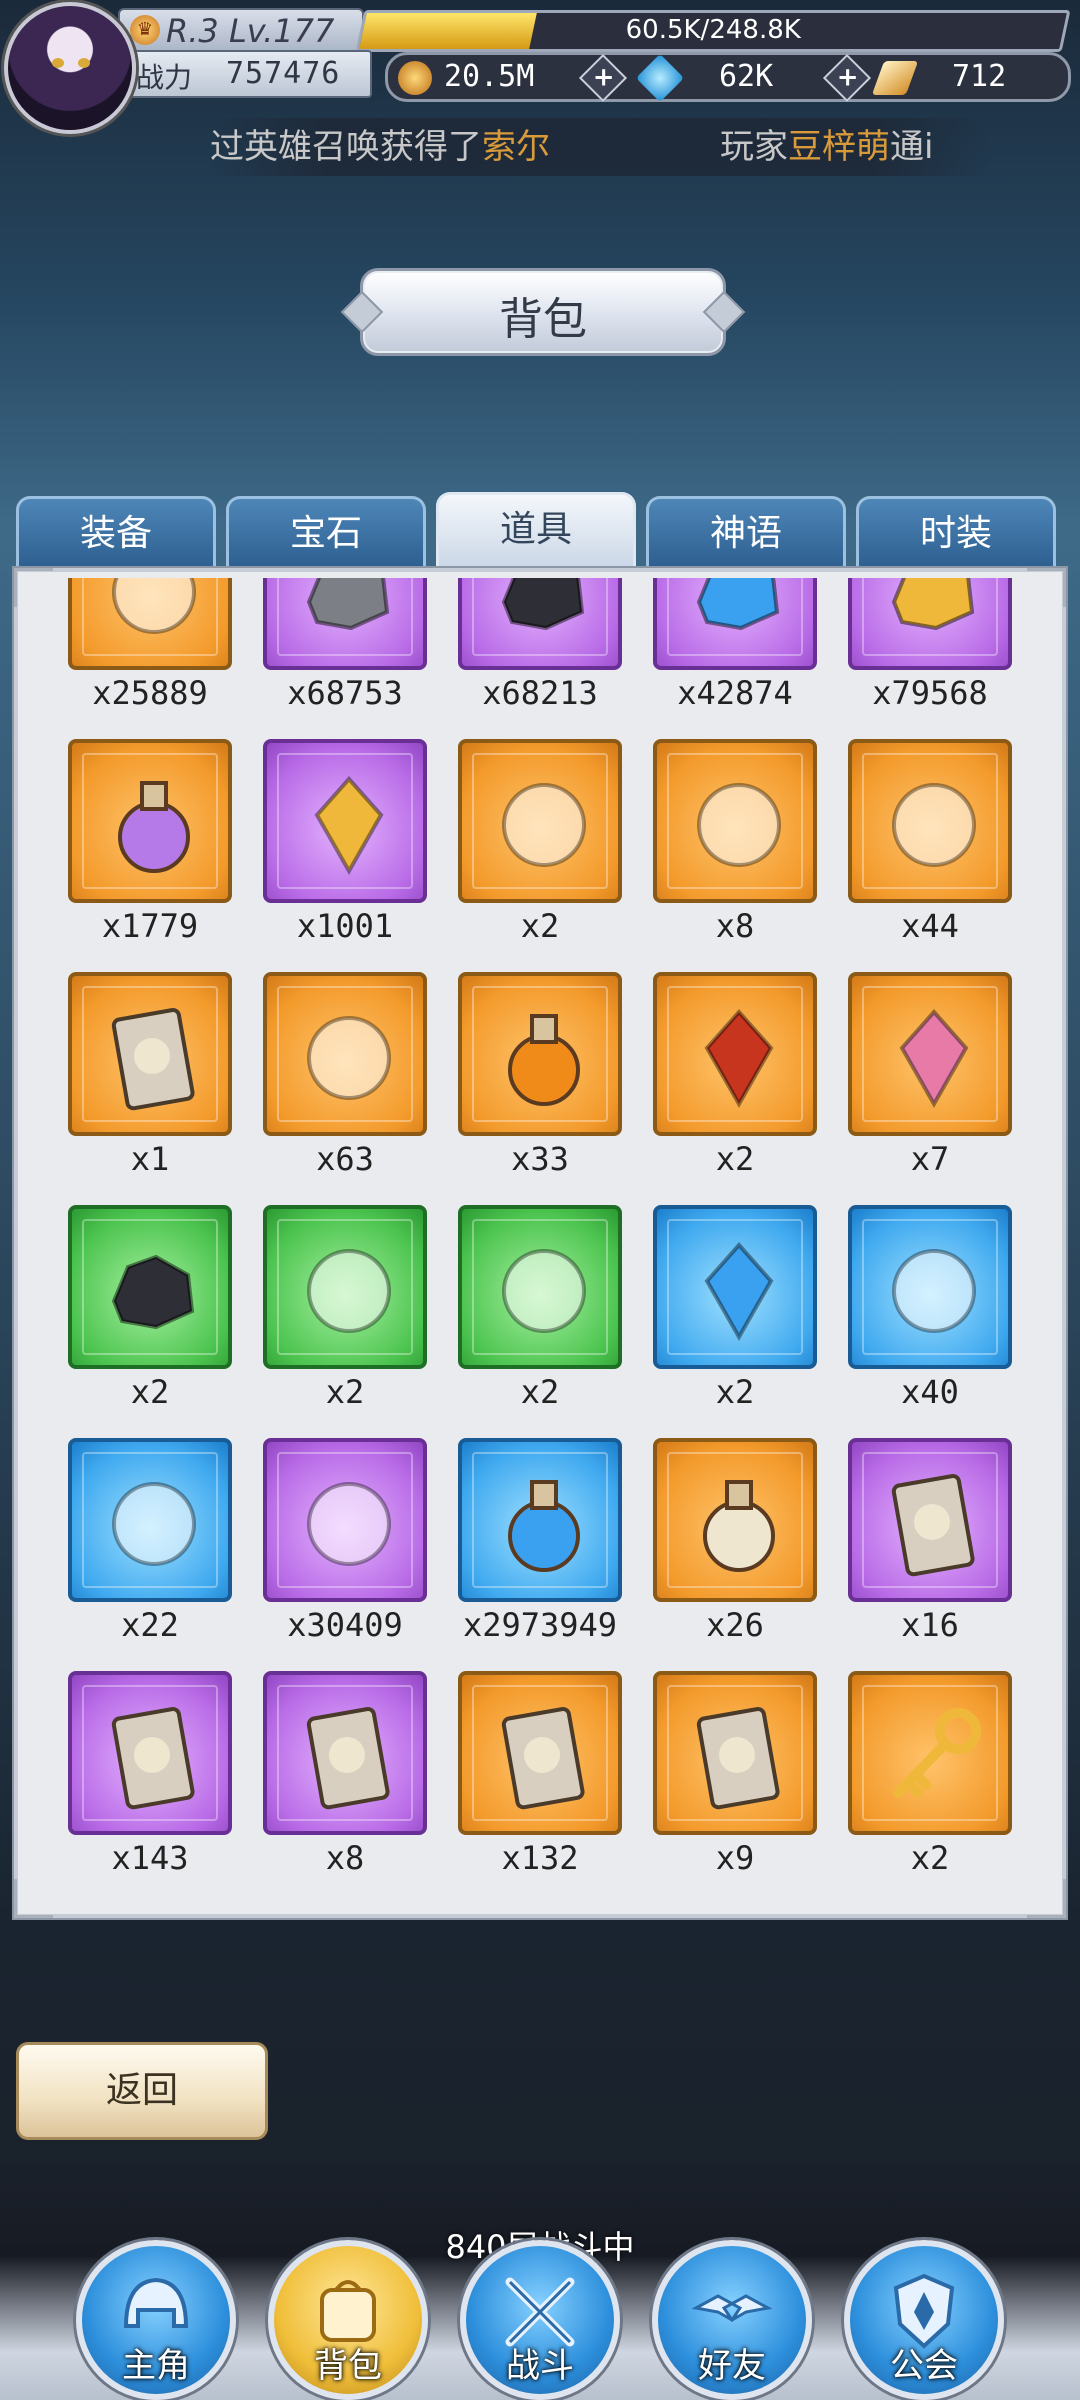  I want to click on amber-crystal-icon, so click(349, 825).